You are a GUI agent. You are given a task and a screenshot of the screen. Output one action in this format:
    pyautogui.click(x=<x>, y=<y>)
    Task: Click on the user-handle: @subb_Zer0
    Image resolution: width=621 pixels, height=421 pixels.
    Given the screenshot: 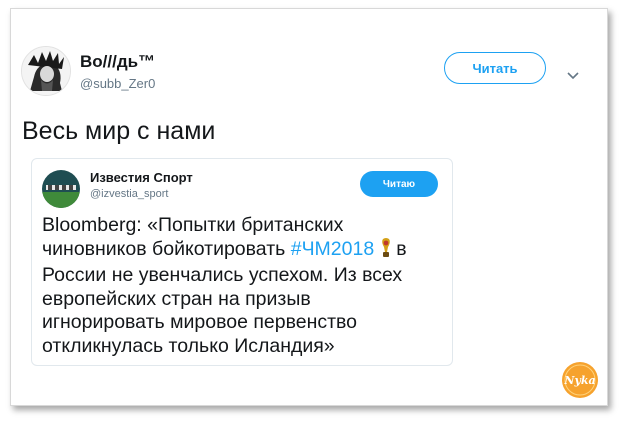 What is the action you would take?
    pyautogui.click(x=117, y=83)
    